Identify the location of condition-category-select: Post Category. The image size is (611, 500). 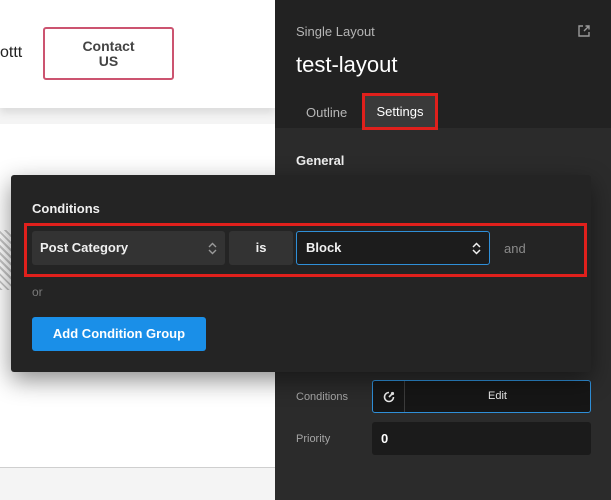
(128, 248).